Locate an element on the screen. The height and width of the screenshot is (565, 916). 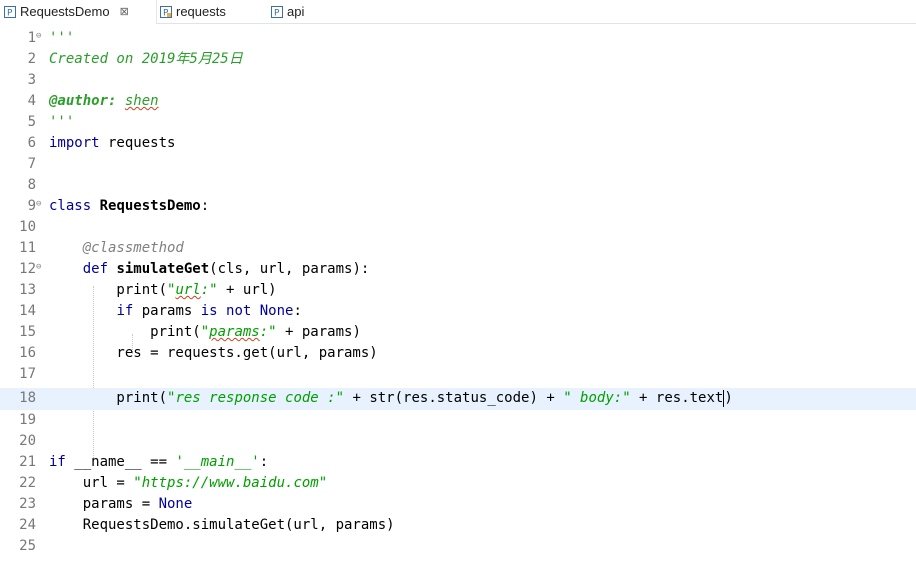
line-content: def simulateGet(cls, url, params): is located at coordinates (226, 269).